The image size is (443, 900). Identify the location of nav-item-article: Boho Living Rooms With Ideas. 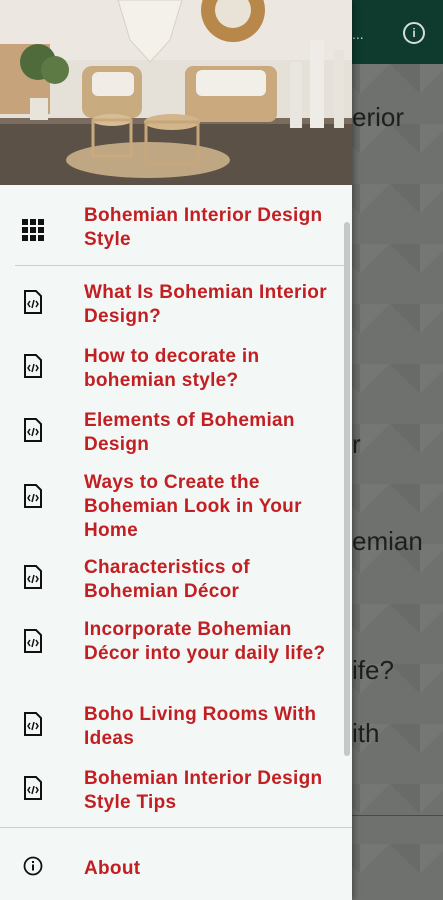
(172, 729).